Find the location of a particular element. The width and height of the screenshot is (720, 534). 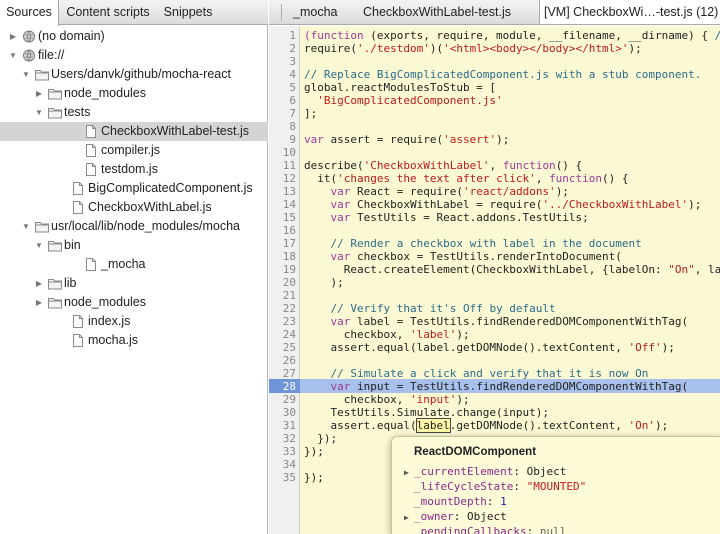

tab-sources: Sources is located at coordinates (29, 13).